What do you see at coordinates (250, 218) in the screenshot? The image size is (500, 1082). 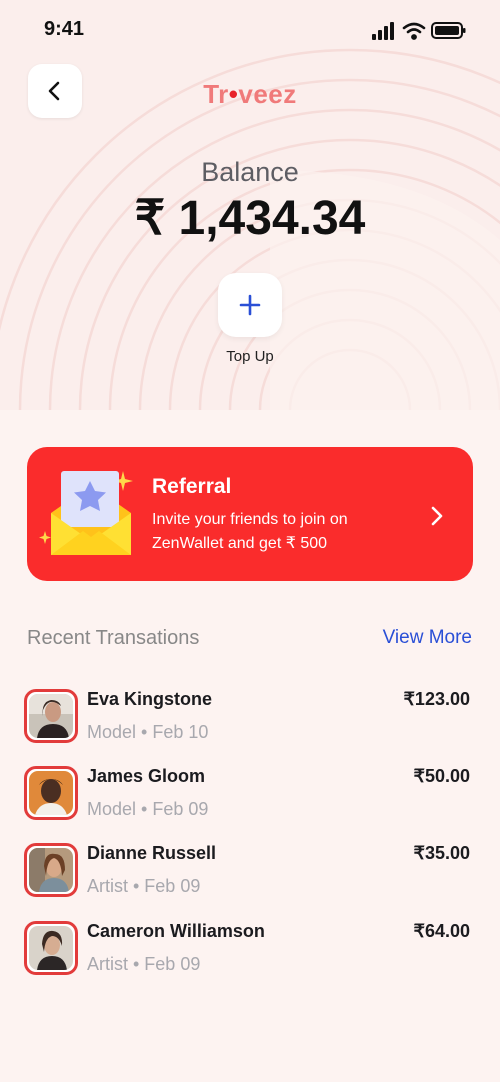 I see `balance-amount: ₹ 1,434.34` at bounding box center [250, 218].